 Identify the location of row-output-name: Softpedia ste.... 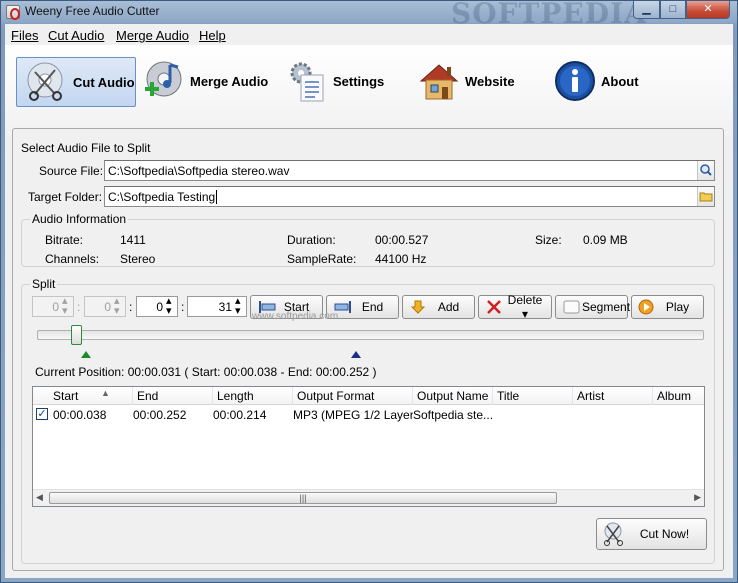
(453, 415).